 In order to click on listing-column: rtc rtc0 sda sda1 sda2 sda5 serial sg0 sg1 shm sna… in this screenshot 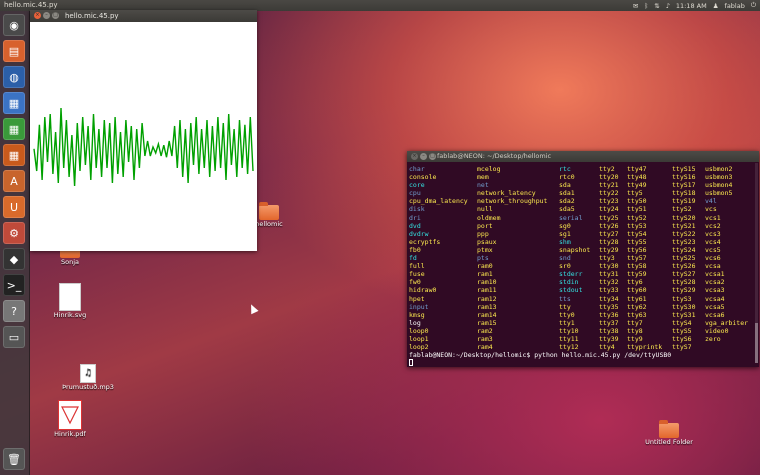, I will do `click(574, 258)`.